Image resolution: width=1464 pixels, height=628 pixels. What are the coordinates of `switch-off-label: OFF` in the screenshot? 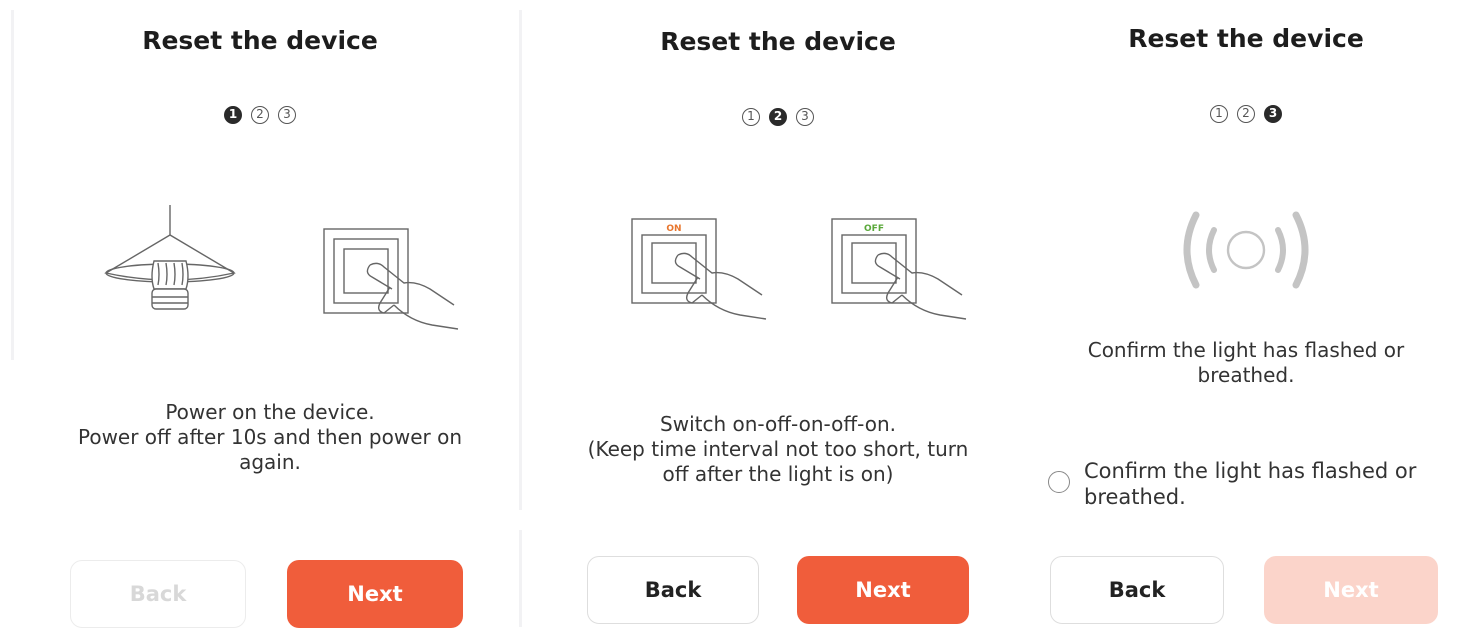 It's located at (874, 229).